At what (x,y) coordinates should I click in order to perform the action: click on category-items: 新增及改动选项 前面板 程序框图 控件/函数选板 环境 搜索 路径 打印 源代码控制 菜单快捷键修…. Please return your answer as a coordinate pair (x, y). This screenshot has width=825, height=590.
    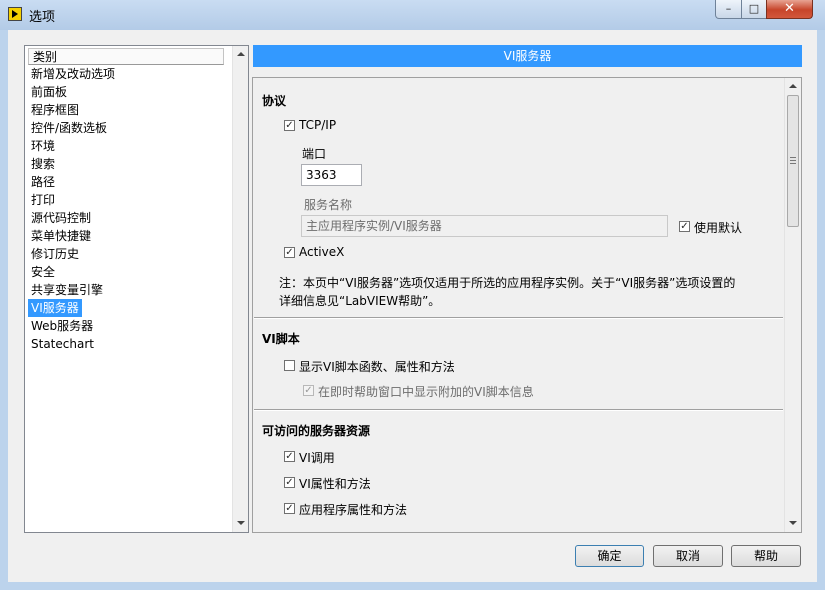
    Looking at the image, I should click on (128, 209).